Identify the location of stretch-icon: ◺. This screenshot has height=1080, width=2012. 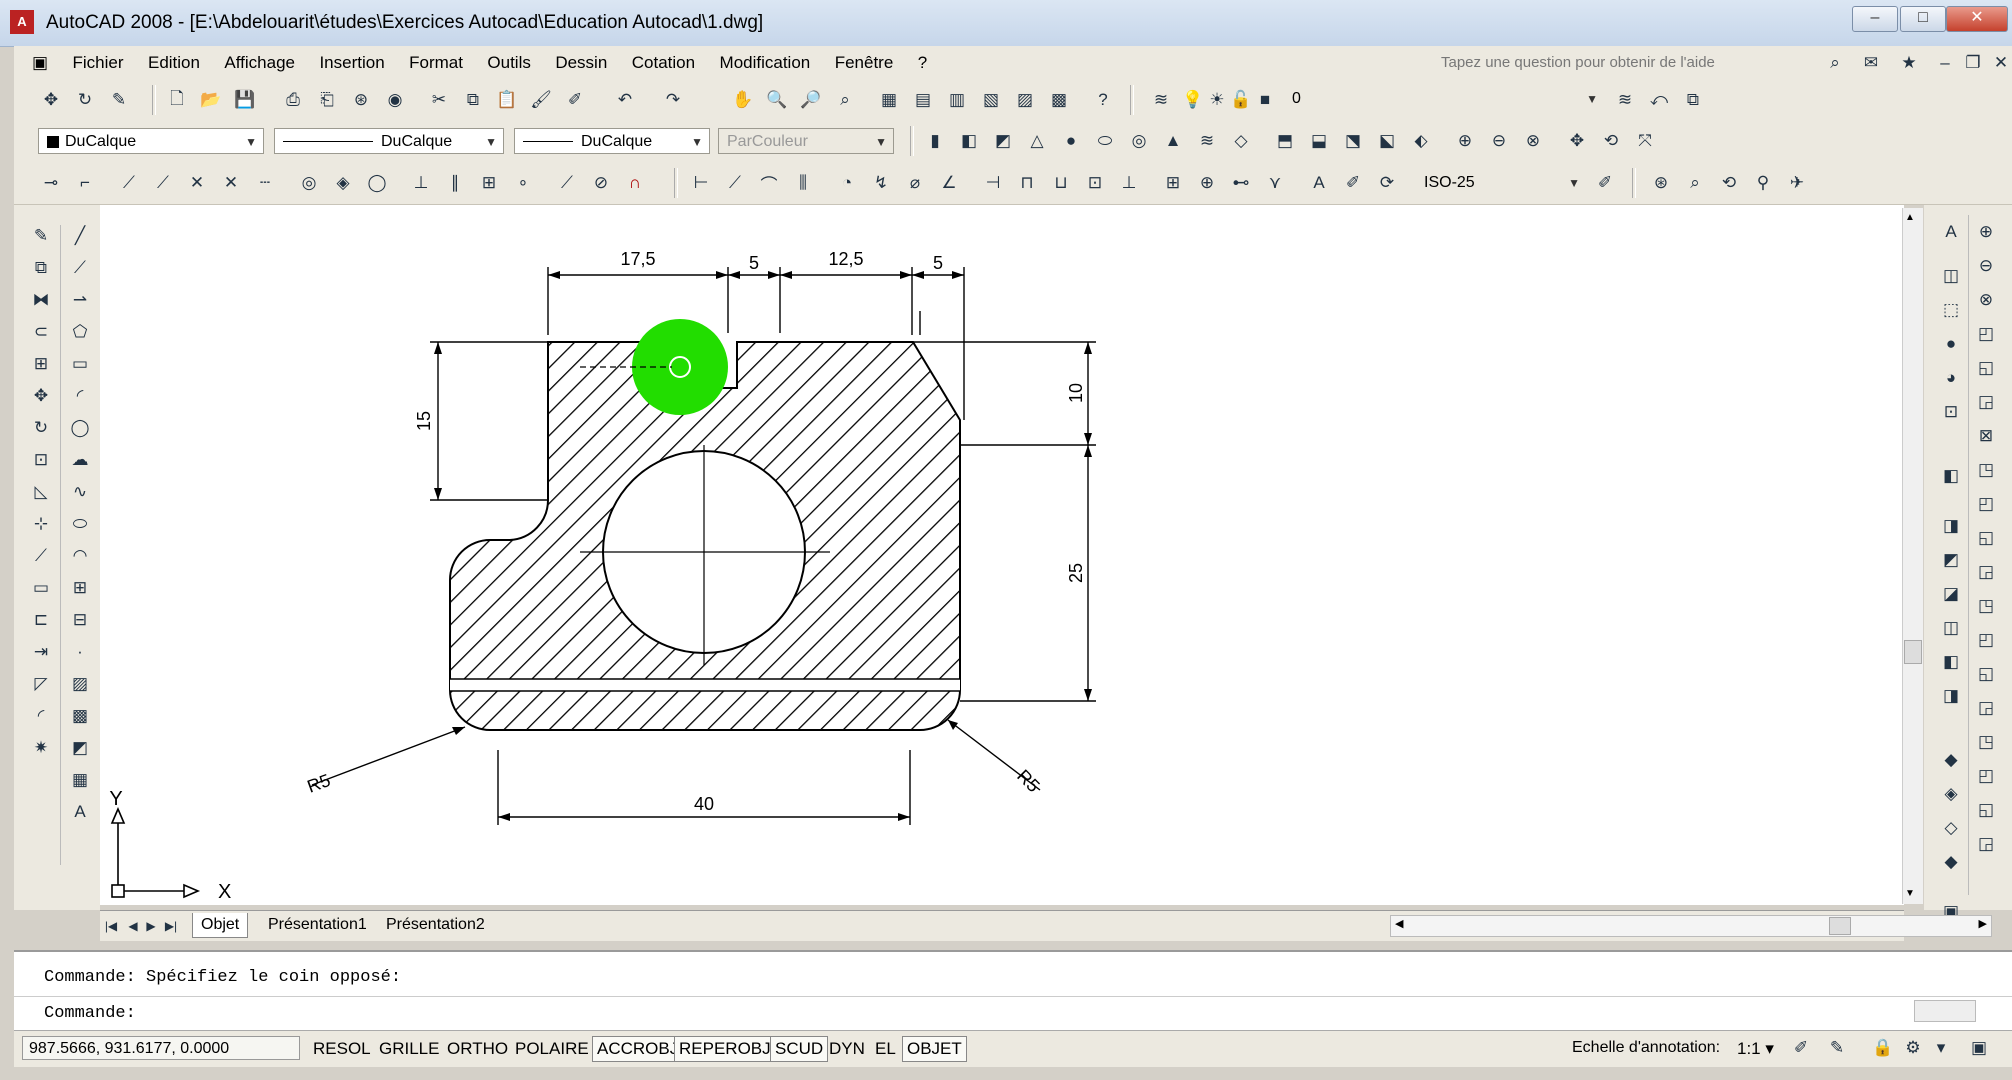
(41, 492).